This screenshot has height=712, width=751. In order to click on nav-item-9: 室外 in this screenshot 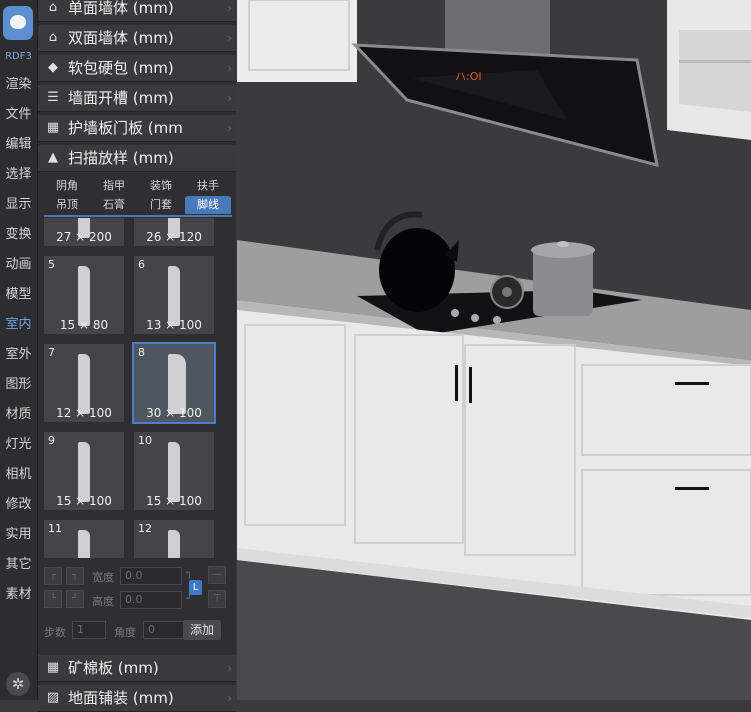, I will do `click(18, 355)`.